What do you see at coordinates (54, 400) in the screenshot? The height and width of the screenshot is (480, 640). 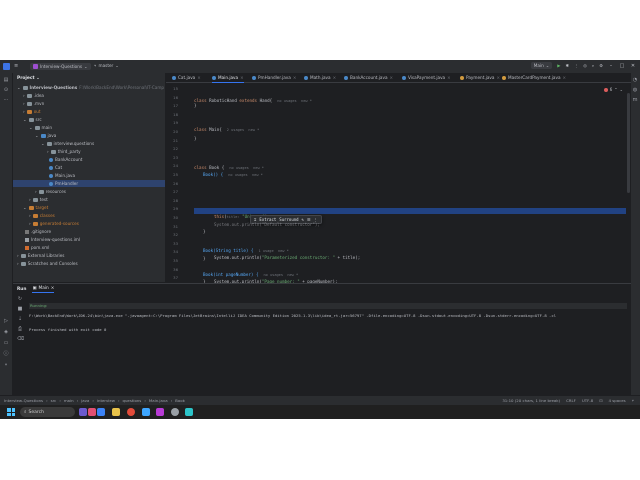 I see `breadcrumb-item: src` at bounding box center [54, 400].